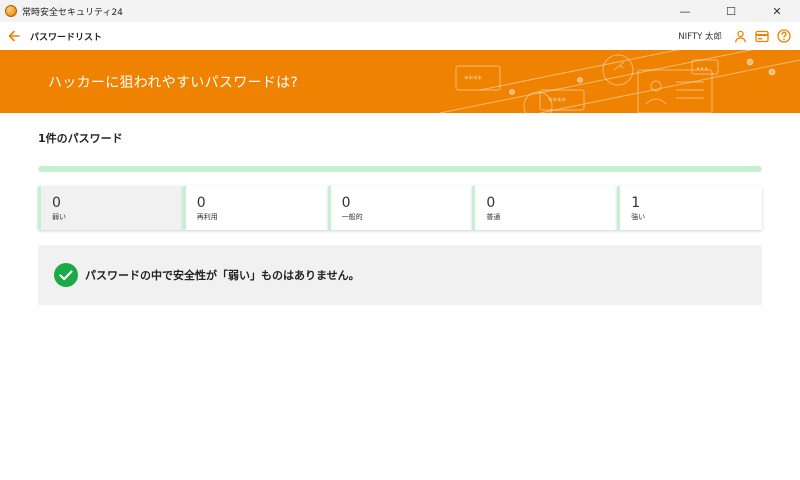 Image resolution: width=800 pixels, height=480 pixels. Describe the element at coordinates (352, 217) in the screenshot. I see `stat-label: 一般的` at that location.